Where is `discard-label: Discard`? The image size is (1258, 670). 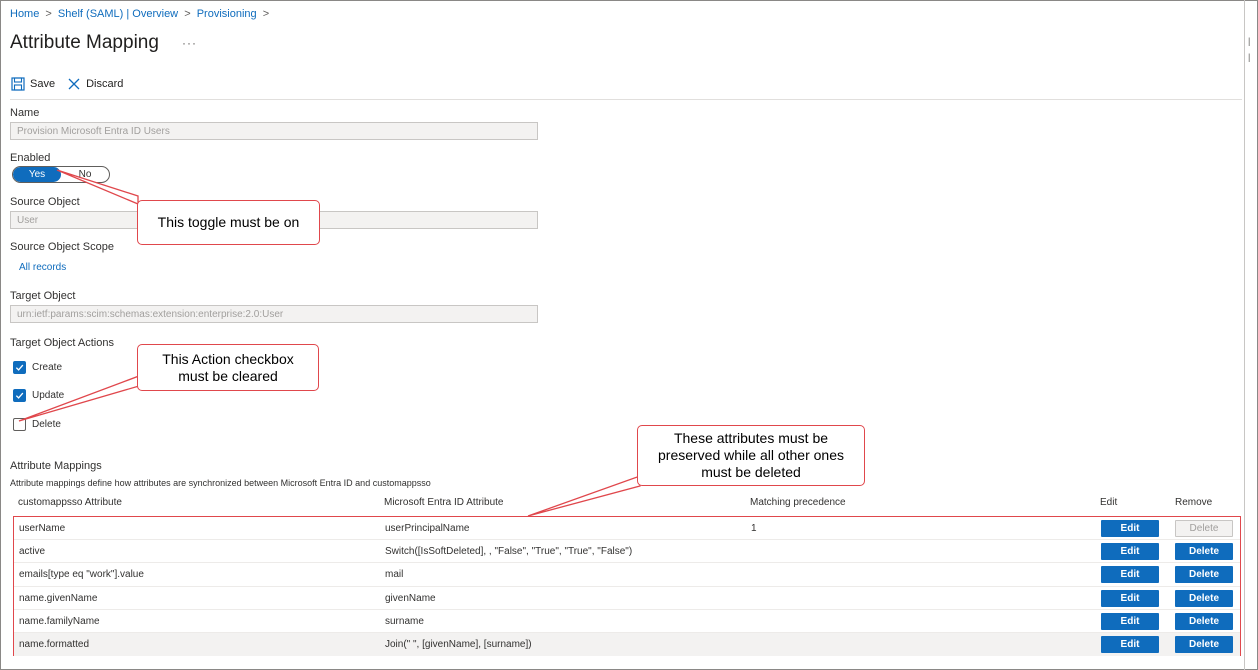
discard-label: Discard is located at coordinates (105, 84).